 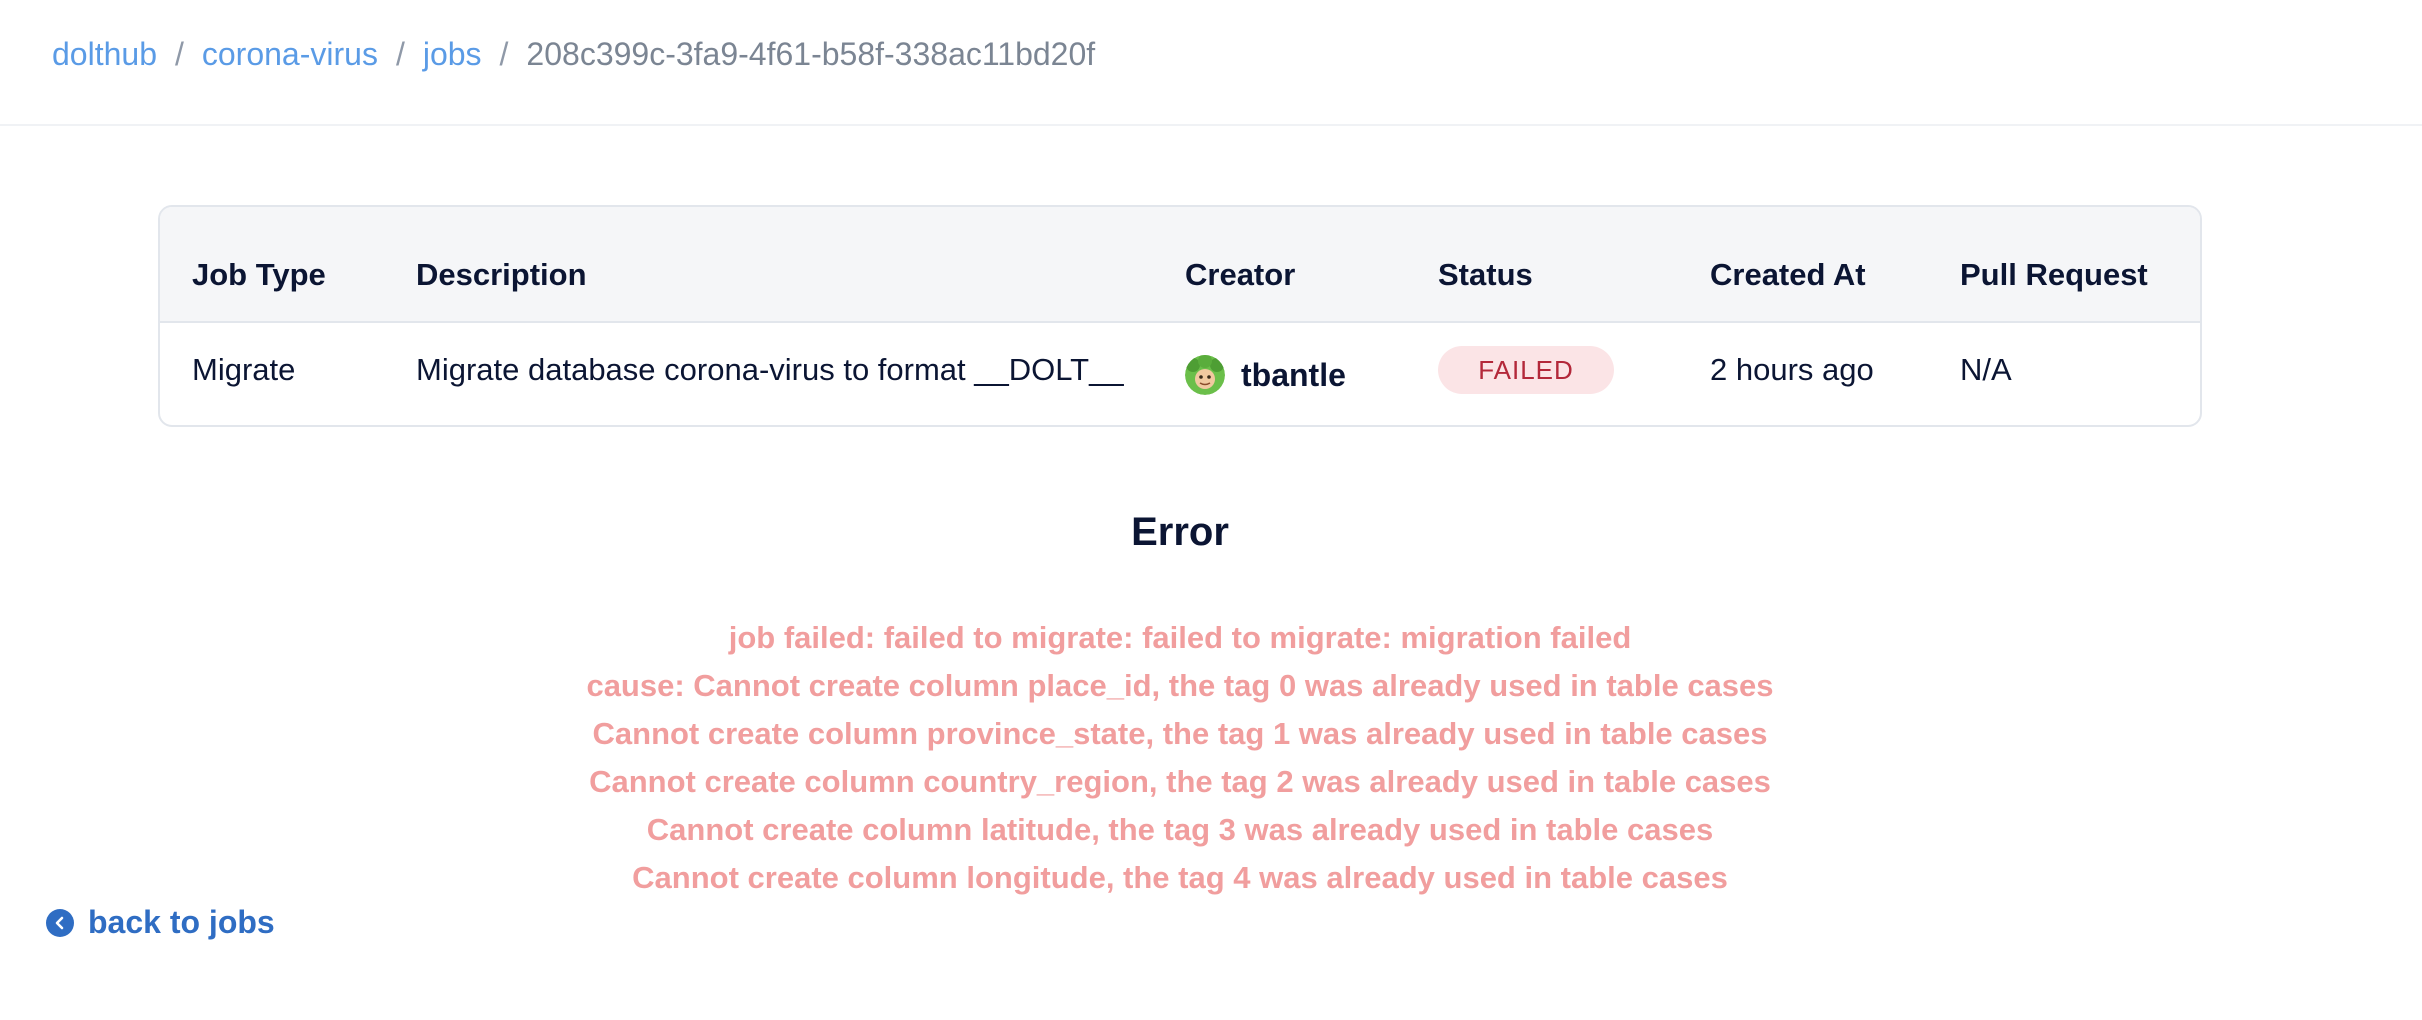 What do you see at coordinates (244, 369) in the screenshot?
I see `cell-job-type: Migrate` at bounding box center [244, 369].